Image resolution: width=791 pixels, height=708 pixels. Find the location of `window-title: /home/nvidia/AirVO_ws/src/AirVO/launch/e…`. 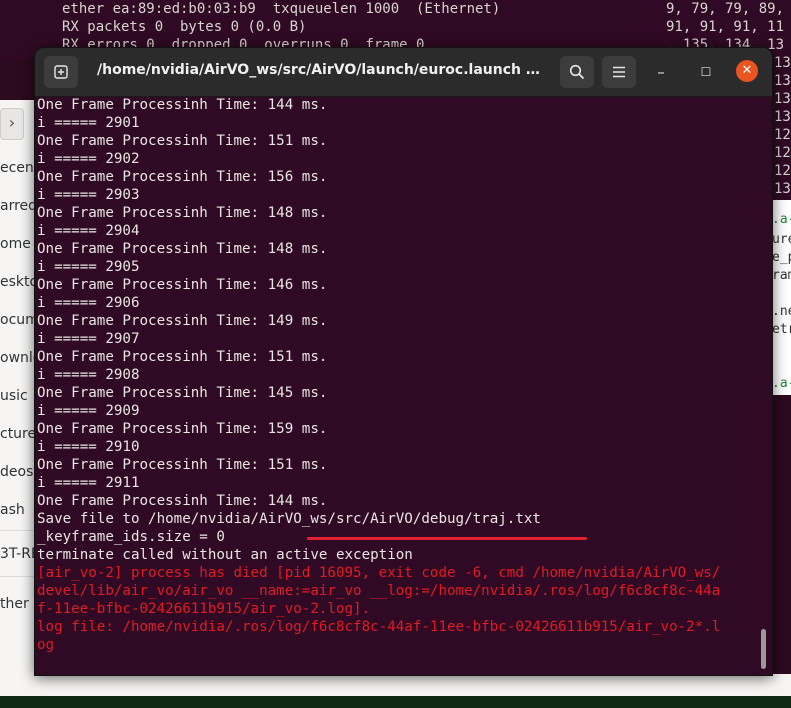

window-title: /home/nvidia/AirVO_ws/src/AirVO/launch/e… is located at coordinates (322, 70).